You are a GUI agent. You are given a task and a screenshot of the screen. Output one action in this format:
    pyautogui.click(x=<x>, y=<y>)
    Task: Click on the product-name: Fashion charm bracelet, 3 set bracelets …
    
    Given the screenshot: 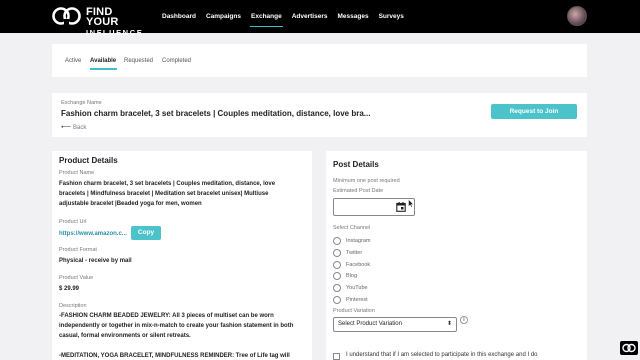 What is the action you would take?
    pyautogui.click(x=184, y=194)
    